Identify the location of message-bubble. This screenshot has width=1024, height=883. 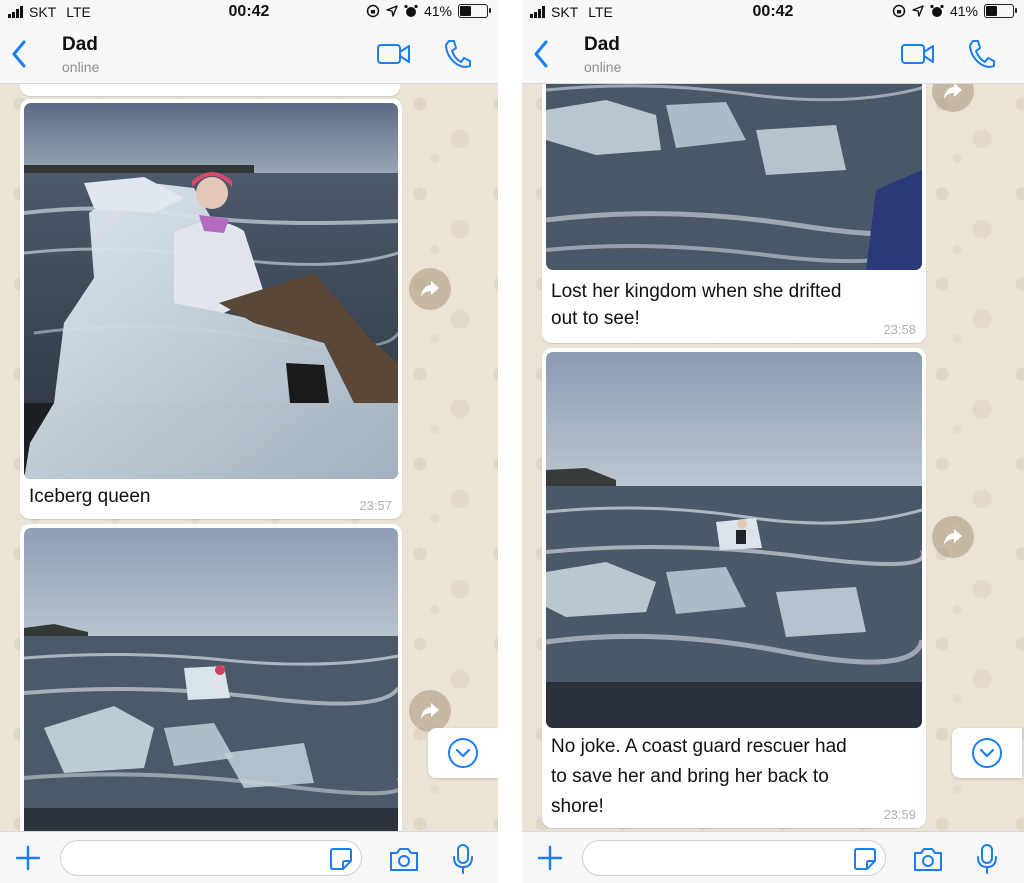
(211, 684).